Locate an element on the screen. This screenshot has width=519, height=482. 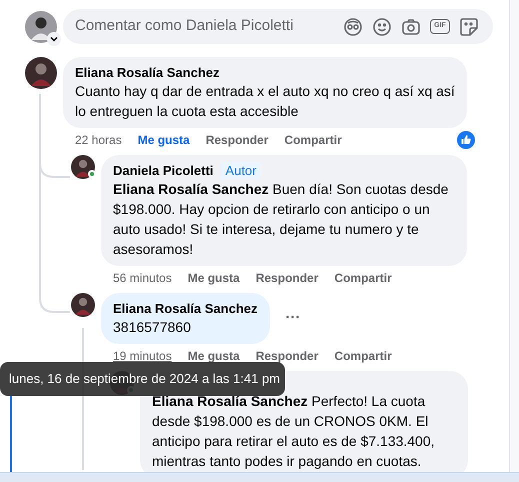
timestamp-link: 22 horas is located at coordinates (98, 140).